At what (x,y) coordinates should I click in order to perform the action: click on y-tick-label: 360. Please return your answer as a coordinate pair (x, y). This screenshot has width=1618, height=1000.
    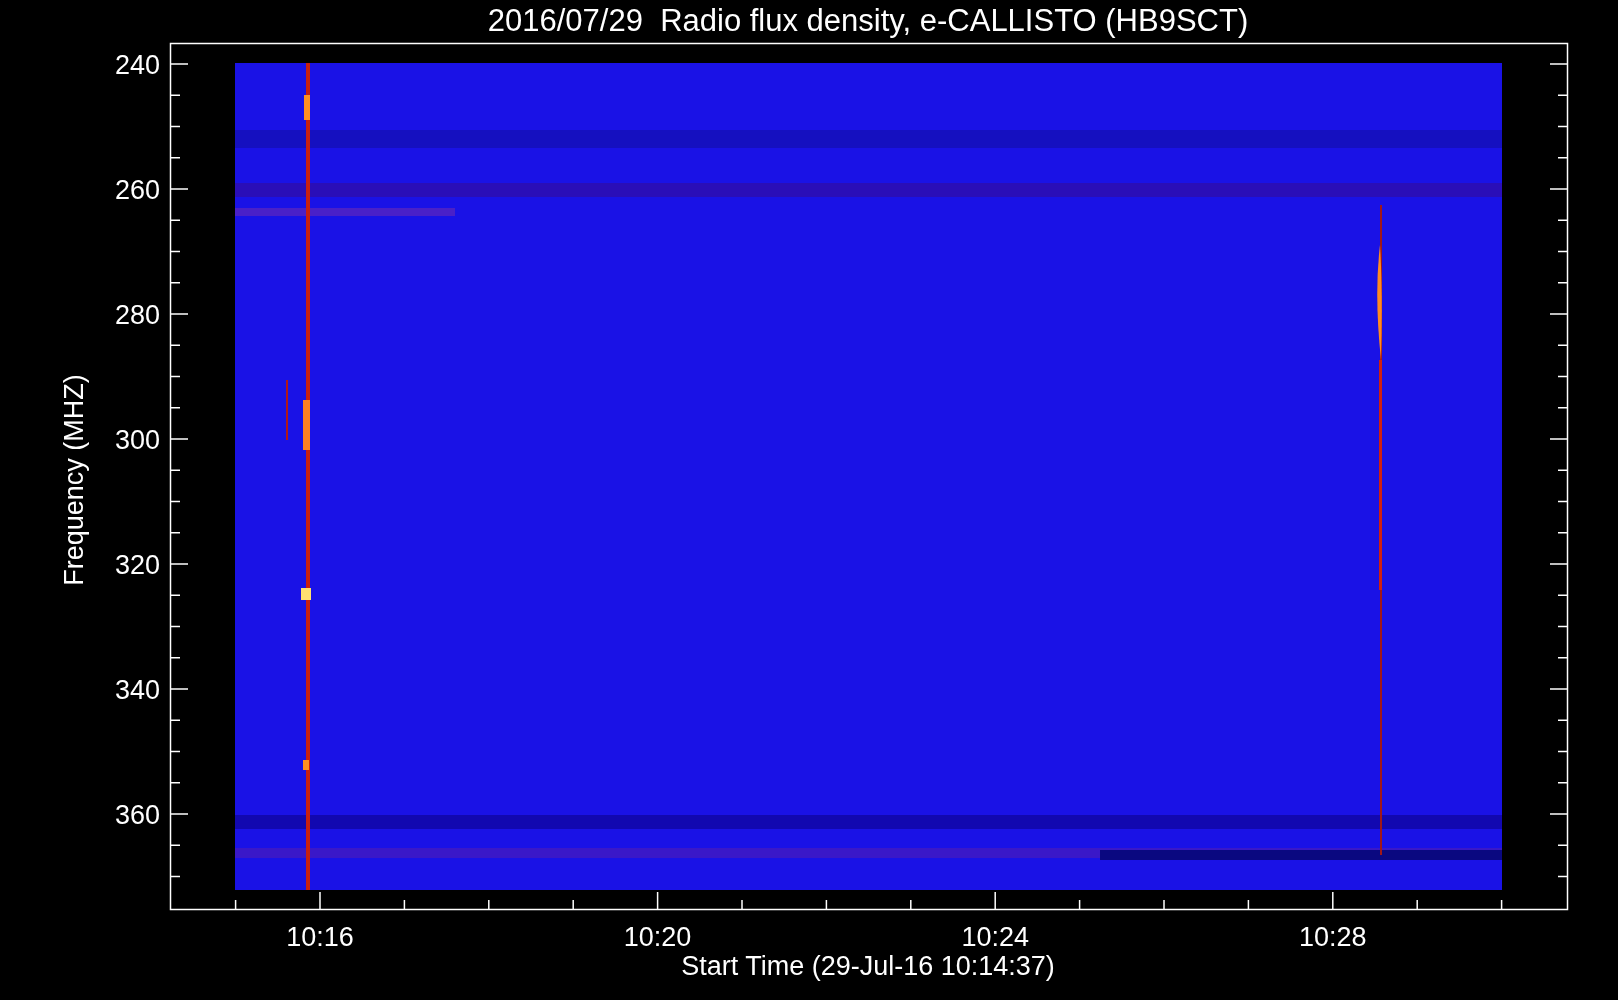
    Looking at the image, I should click on (137, 815).